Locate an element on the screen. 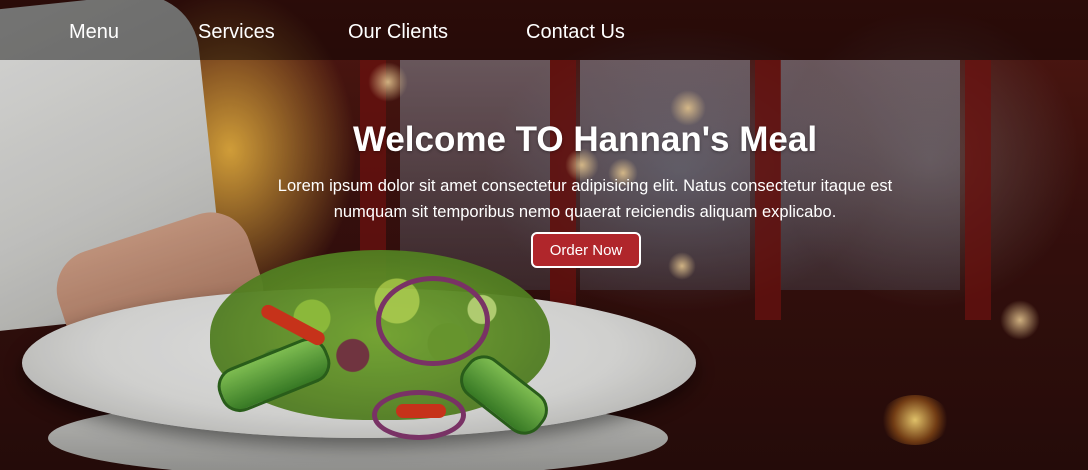 The height and width of the screenshot is (470, 1088). nav-item-contact-us: Contact Us is located at coordinates (575, 32).